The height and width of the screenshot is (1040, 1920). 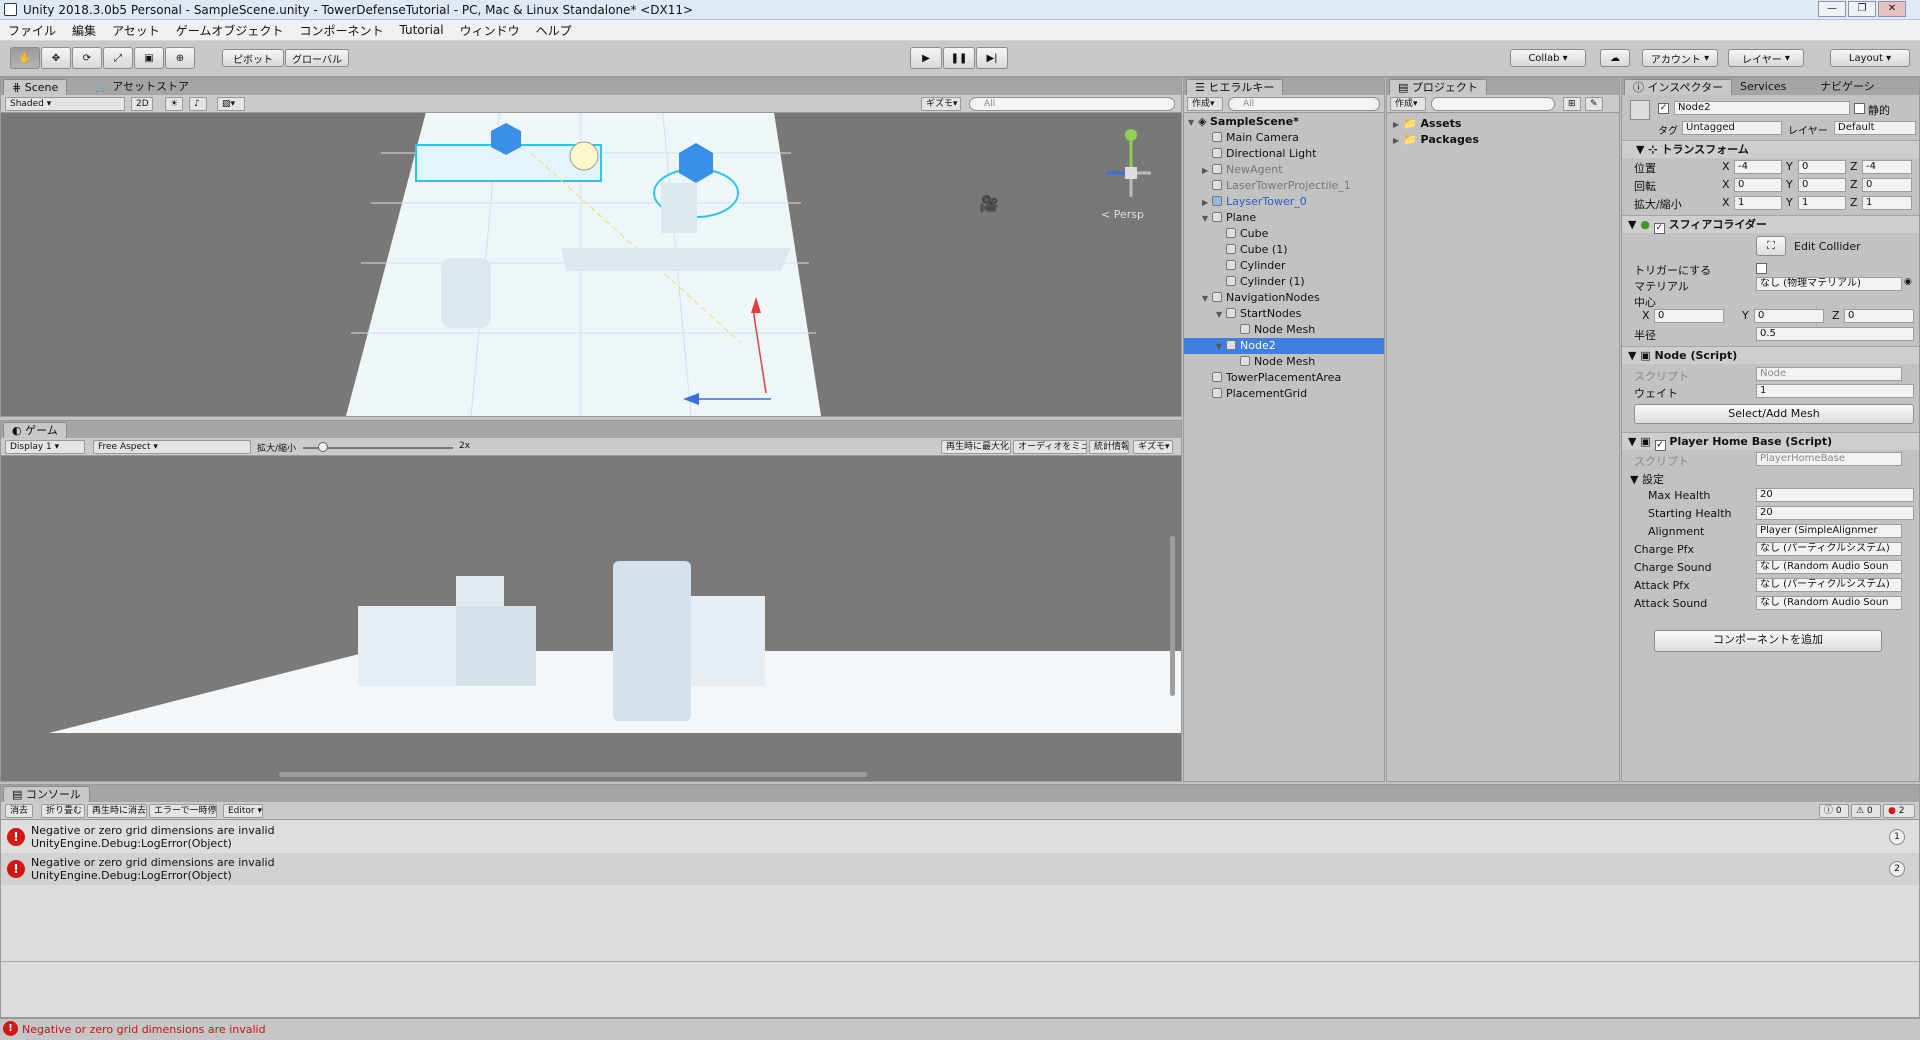 What do you see at coordinates (1847, 87) in the screenshot?
I see `tab-navigation: ナビゲーシ` at bounding box center [1847, 87].